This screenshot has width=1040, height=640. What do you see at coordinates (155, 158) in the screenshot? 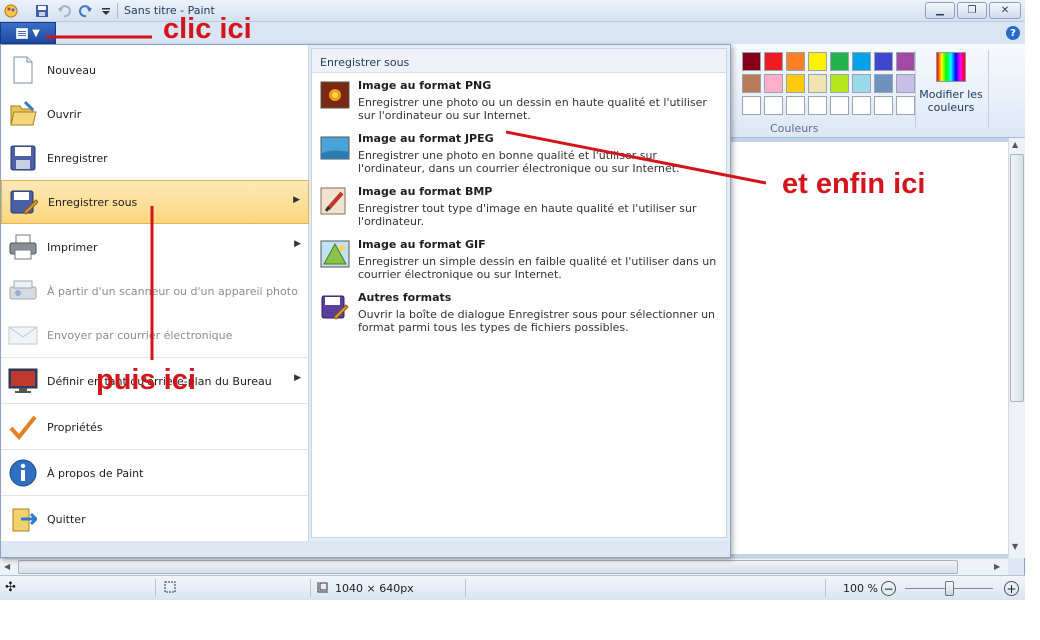
I see `menu-item-enregistrer: Enregistrer` at bounding box center [155, 158].